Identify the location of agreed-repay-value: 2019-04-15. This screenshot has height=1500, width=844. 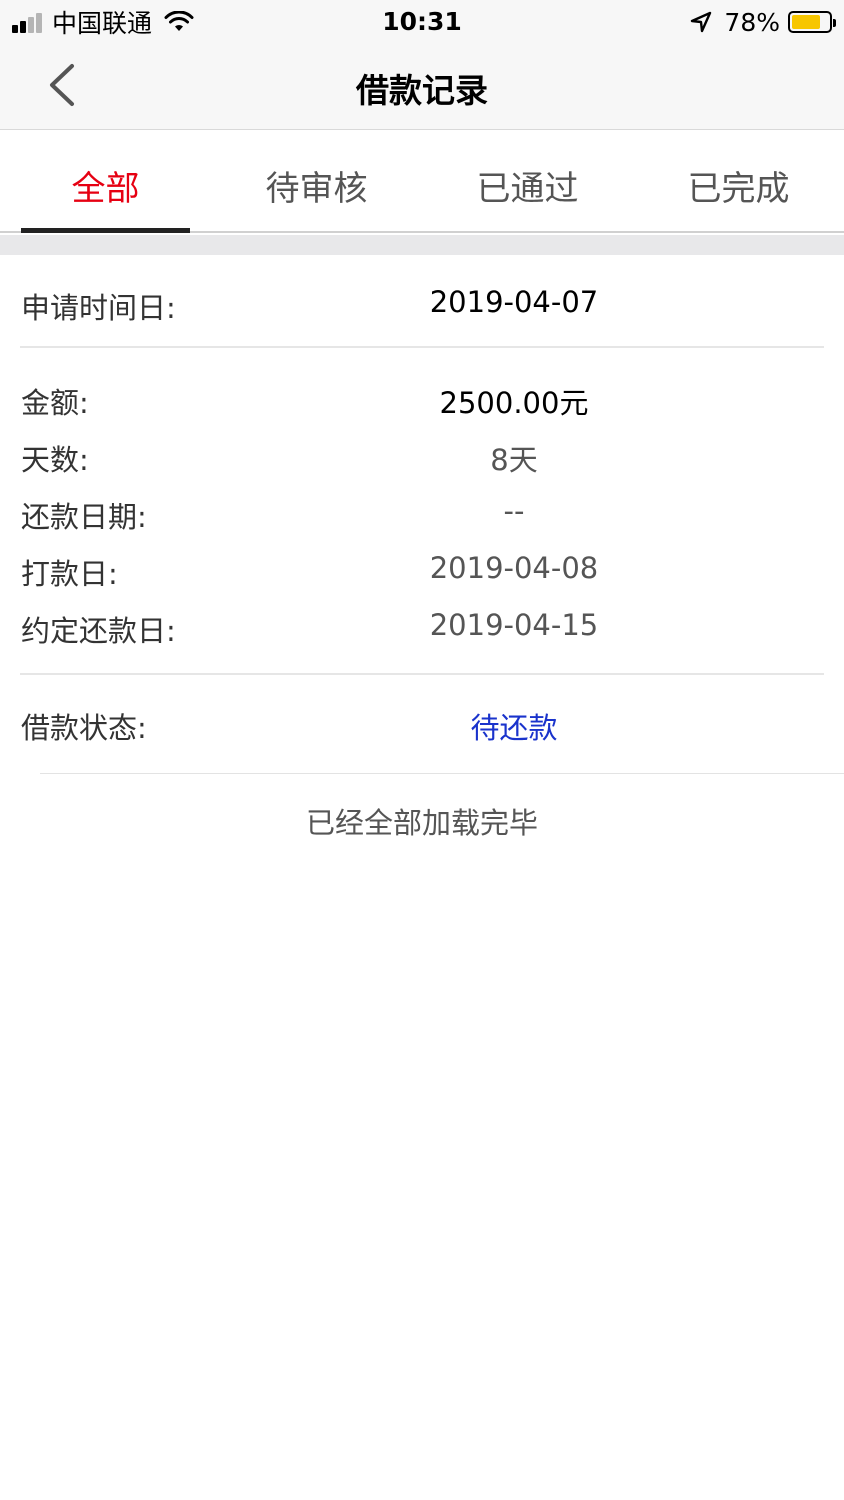
(514, 625).